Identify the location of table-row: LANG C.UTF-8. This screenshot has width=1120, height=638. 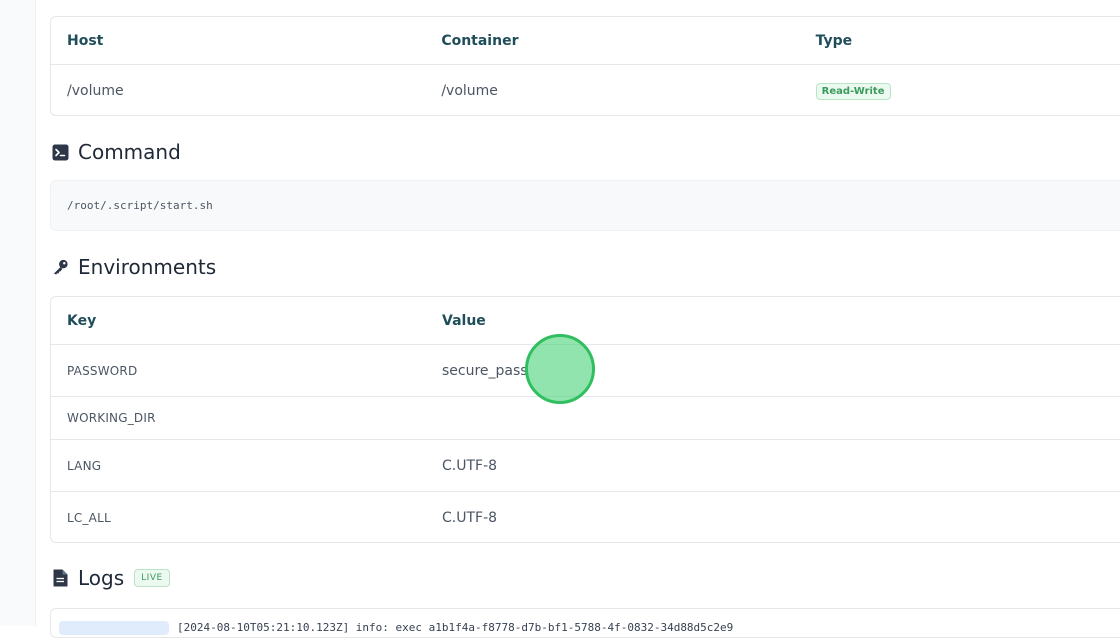
(585, 466).